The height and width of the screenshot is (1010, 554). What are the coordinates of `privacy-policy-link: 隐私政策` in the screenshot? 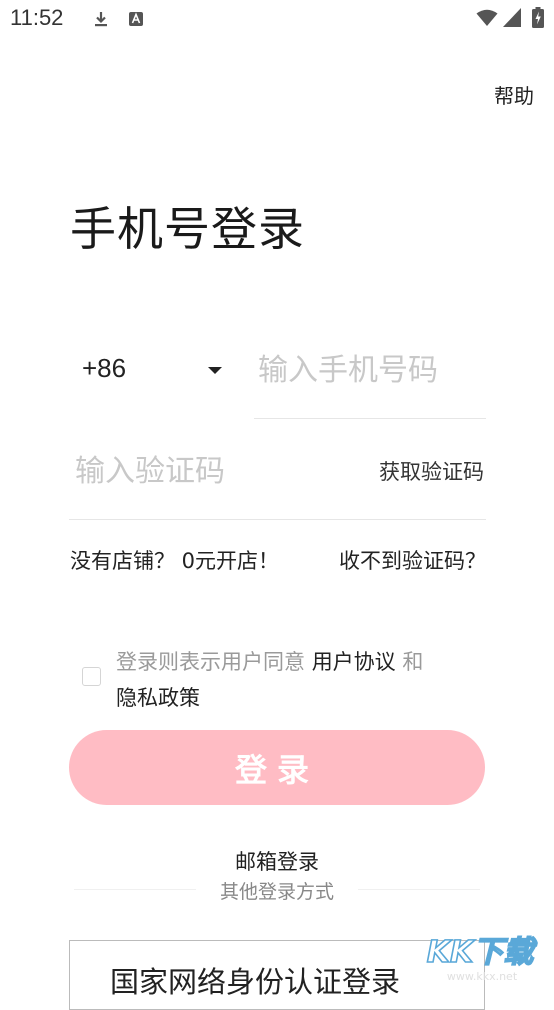 It's located at (158, 698).